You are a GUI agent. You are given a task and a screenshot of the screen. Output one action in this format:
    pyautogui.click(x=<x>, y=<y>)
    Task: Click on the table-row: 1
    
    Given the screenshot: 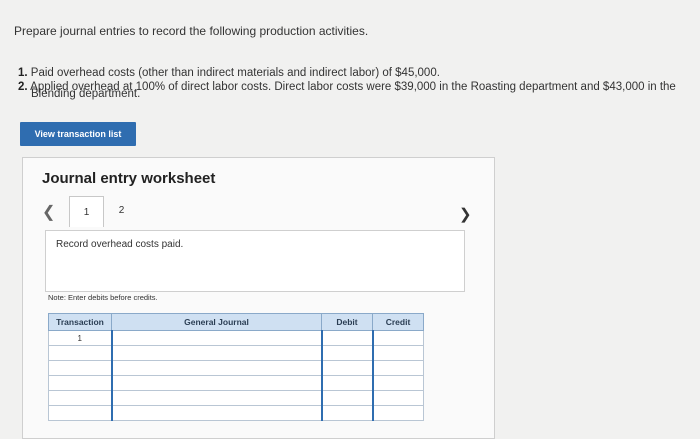 What is the action you would take?
    pyautogui.click(x=236, y=338)
    